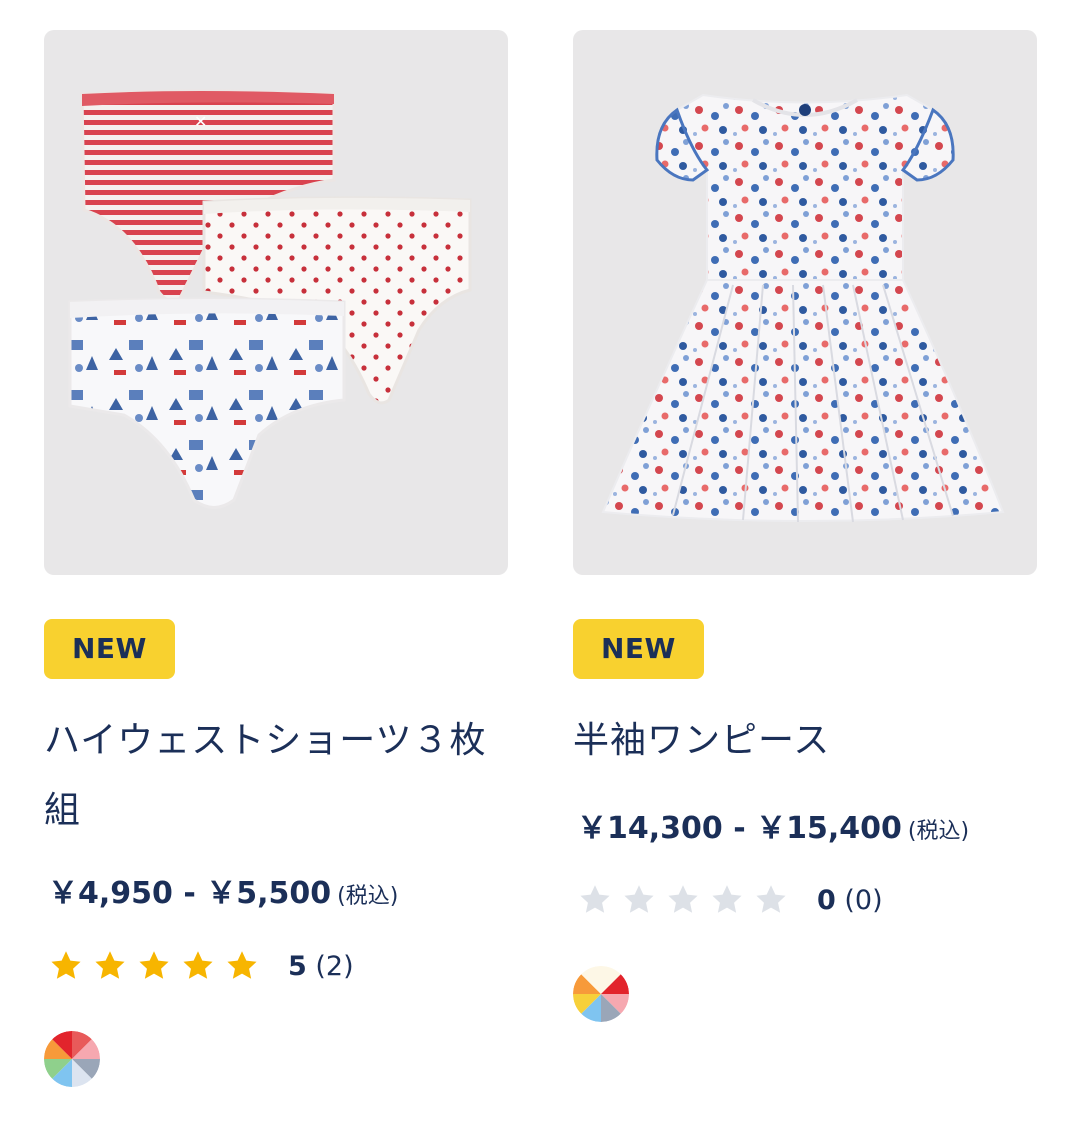  I want to click on rating-summary: 0 (0), so click(850, 900).